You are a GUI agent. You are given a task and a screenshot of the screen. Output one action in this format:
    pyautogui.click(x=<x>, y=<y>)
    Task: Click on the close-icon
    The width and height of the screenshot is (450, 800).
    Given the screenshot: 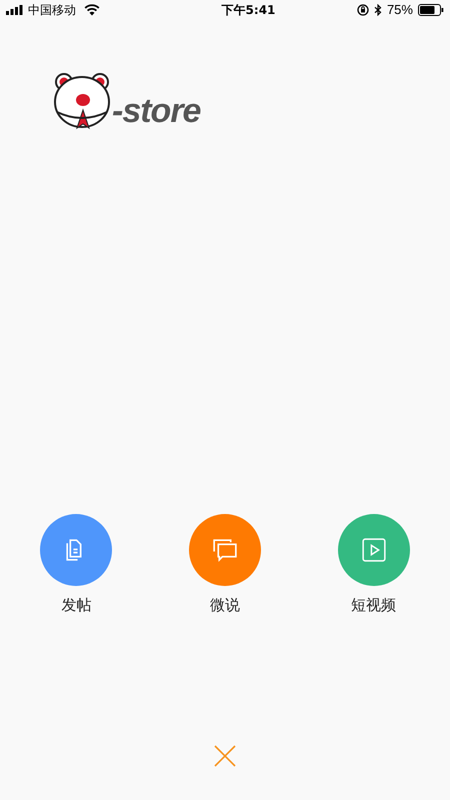 What is the action you would take?
    pyautogui.click(x=225, y=756)
    